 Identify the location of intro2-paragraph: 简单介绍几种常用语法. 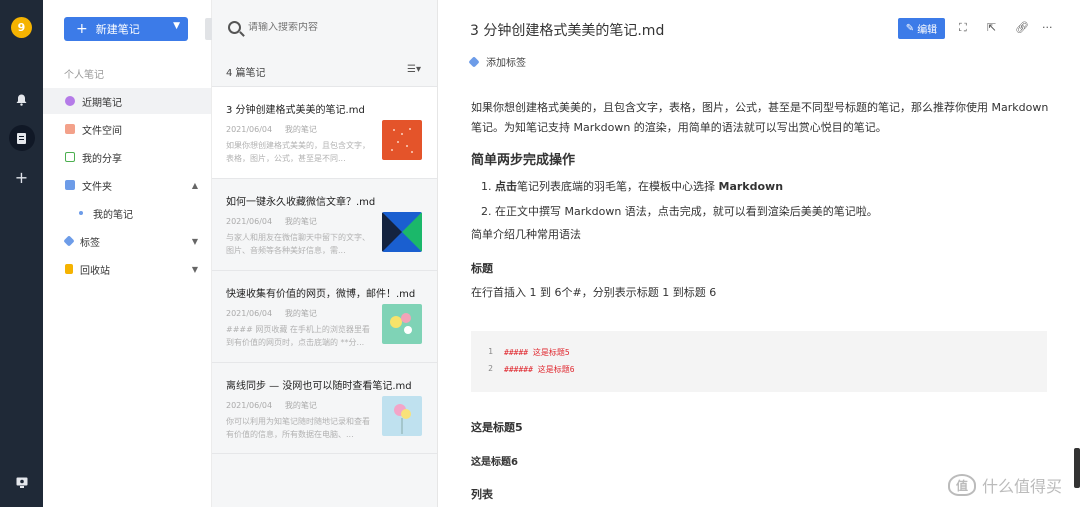
(526, 234).